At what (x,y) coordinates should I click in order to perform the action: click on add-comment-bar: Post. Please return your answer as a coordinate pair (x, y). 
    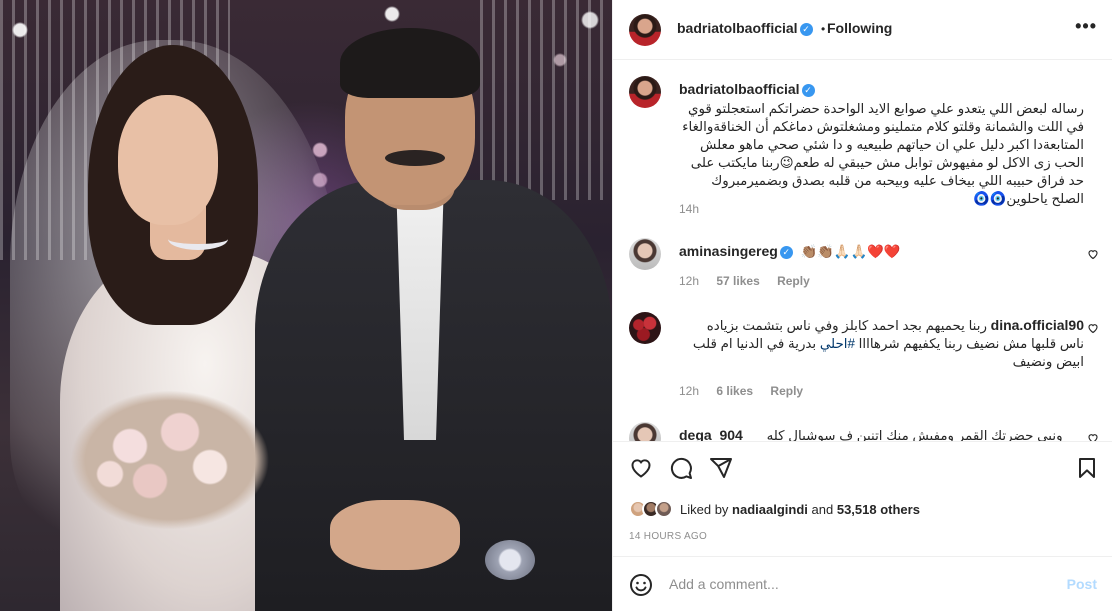
    Looking at the image, I should click on (862, 583).